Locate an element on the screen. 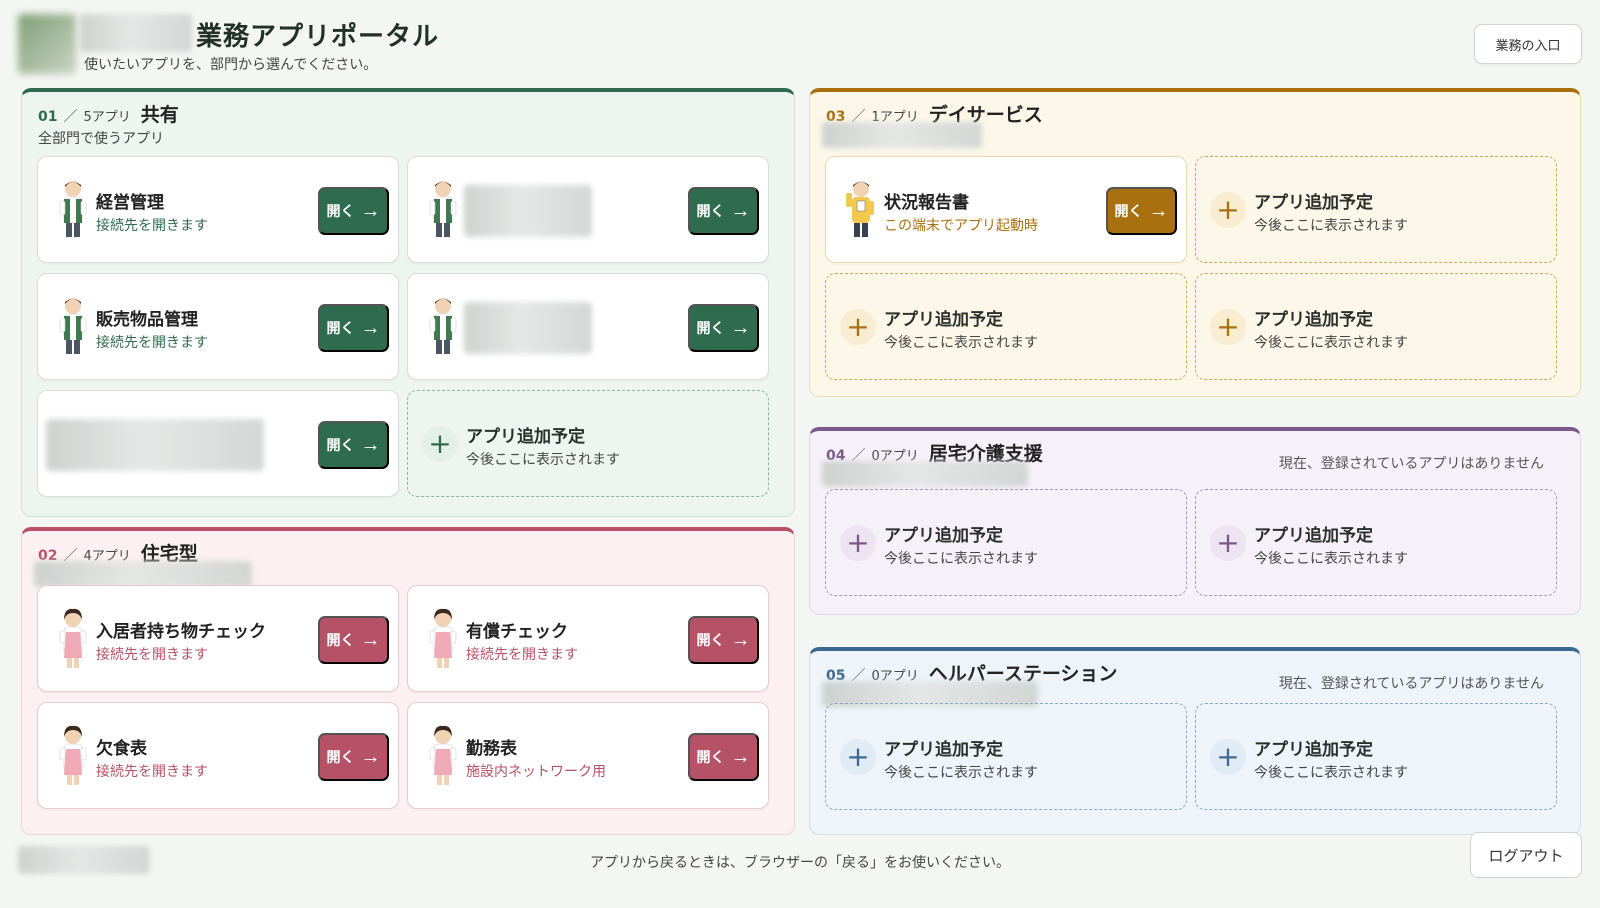 This screenshot has height=908, width=1600. company-name-redacted is located at coordinates (136, 33).